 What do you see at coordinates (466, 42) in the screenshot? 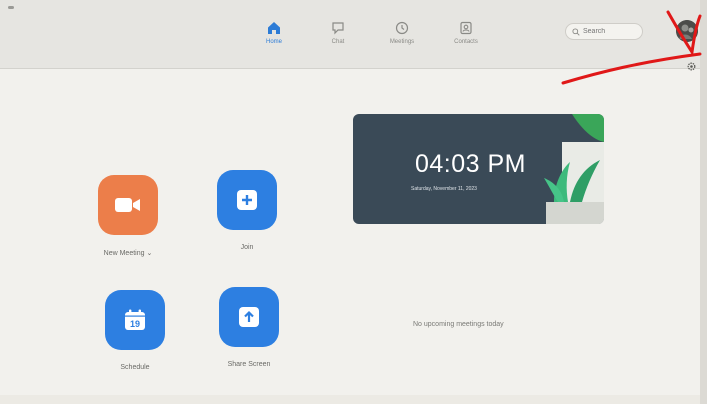
I see `tab-contacts-label: Contacts` at bounding box center [466, 42].